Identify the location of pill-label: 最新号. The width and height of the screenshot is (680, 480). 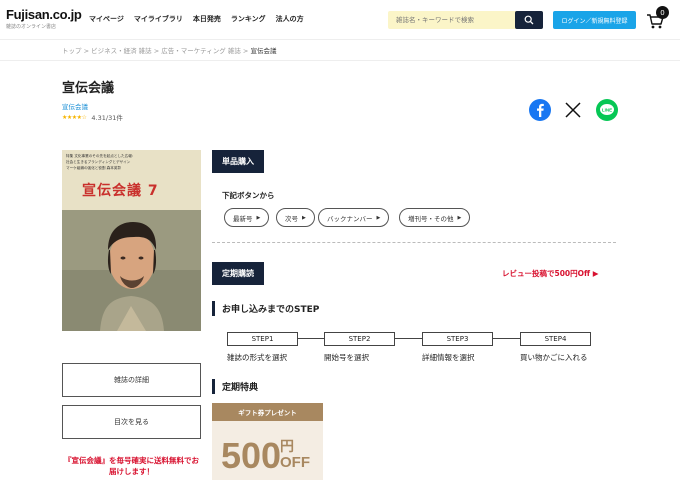
(243, 218).